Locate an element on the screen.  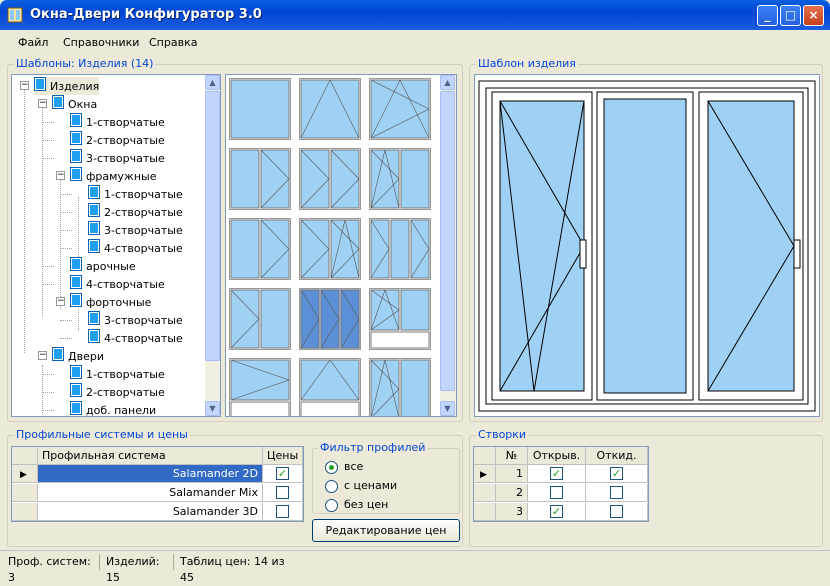
open-checkbox is located at coordinates (556, 492).